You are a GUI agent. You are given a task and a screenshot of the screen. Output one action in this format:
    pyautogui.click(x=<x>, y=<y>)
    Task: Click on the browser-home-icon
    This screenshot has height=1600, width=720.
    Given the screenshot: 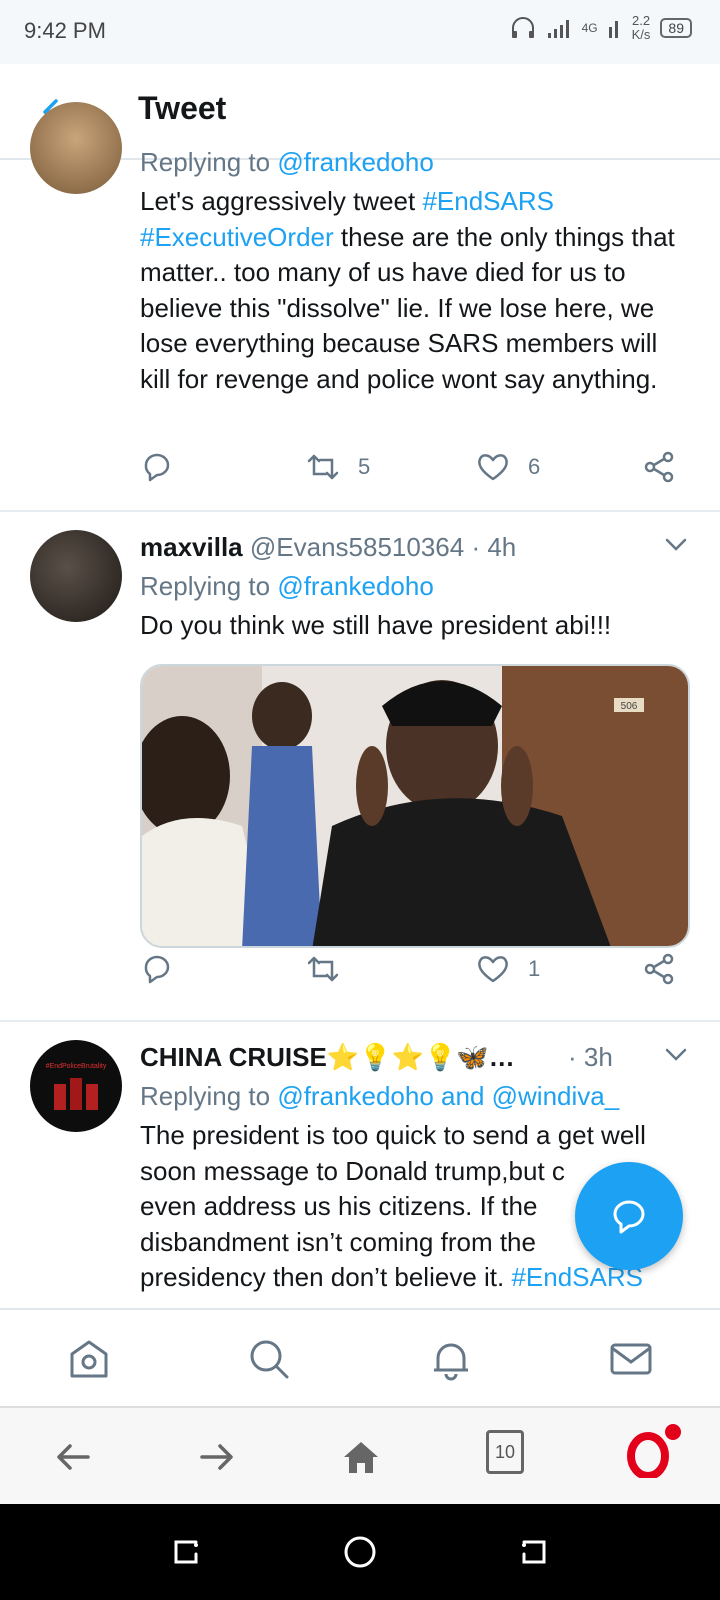 What is the action you would take?
    pyautogui.click(x=361, y=1457)
    